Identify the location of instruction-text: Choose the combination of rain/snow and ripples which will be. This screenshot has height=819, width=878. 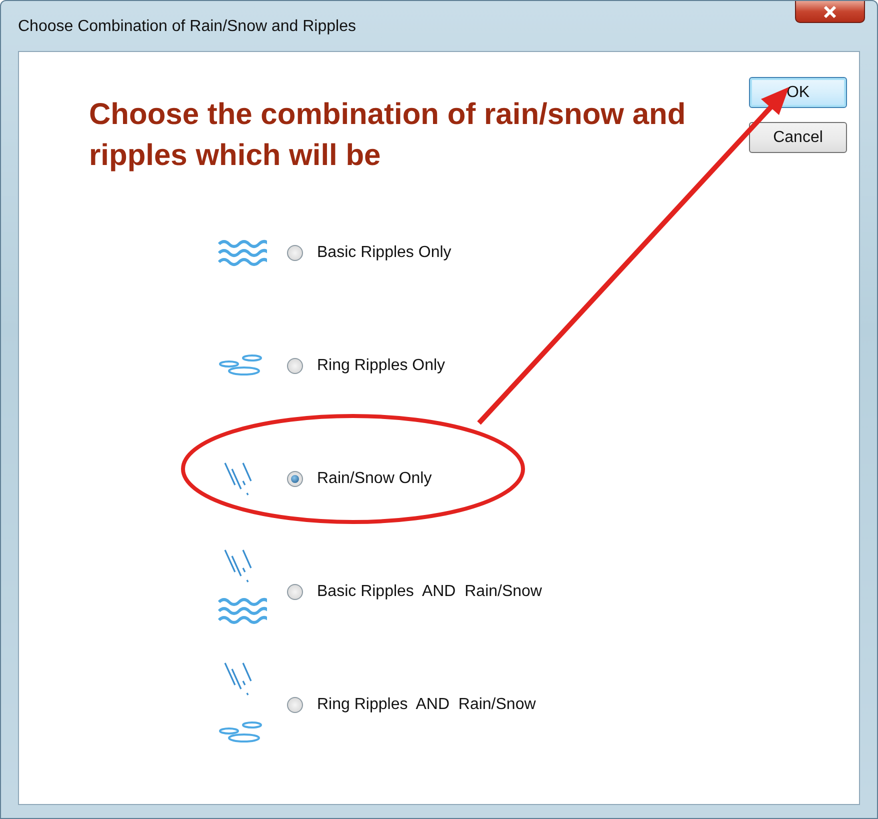
(388, 135).